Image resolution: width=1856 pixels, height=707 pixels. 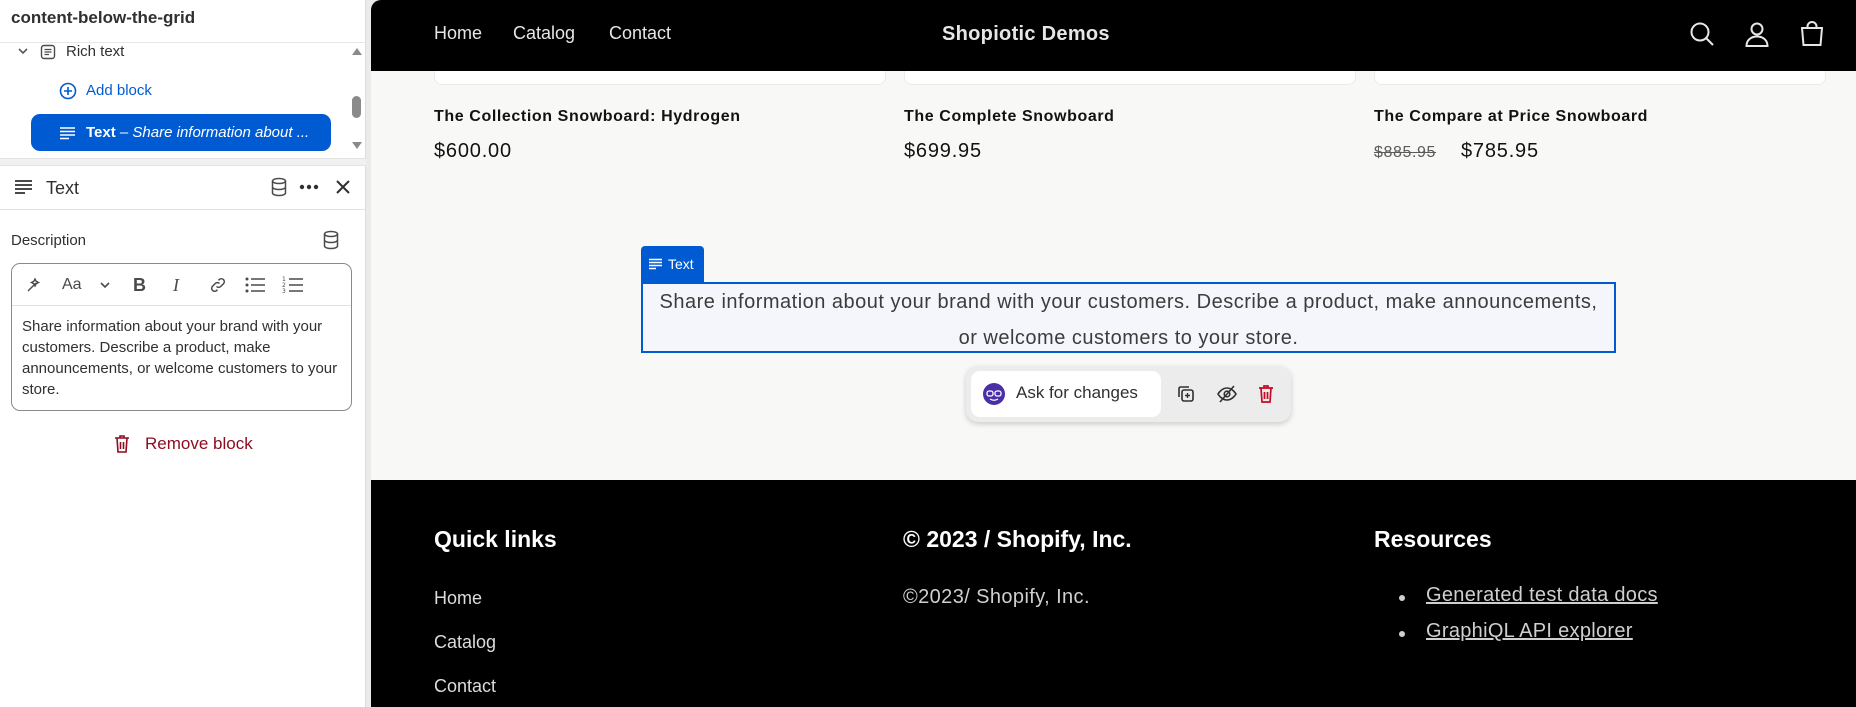 What do you see at coordinates (1009, 117) in the screenshot?
I see `product-title: The Complete Snowboard` at bounding box center [1009, 117].